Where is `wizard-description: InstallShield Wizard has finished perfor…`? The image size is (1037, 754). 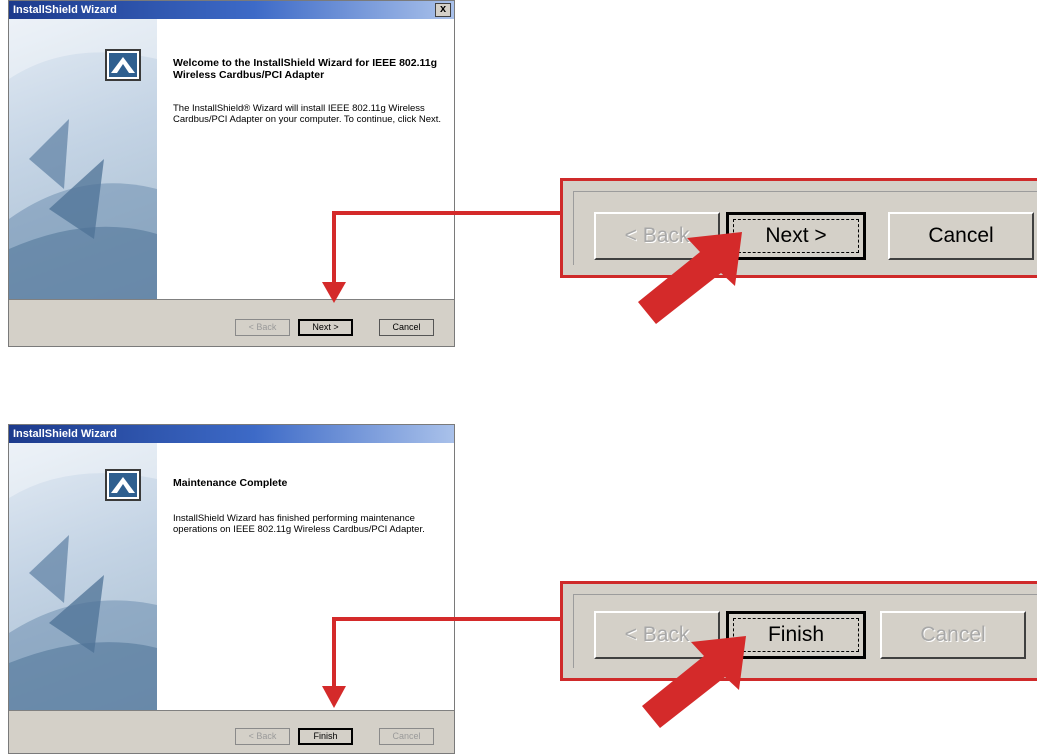
wizard-description: InstallShield Wizard has finished perfor… is located at coordinates (299, 524).